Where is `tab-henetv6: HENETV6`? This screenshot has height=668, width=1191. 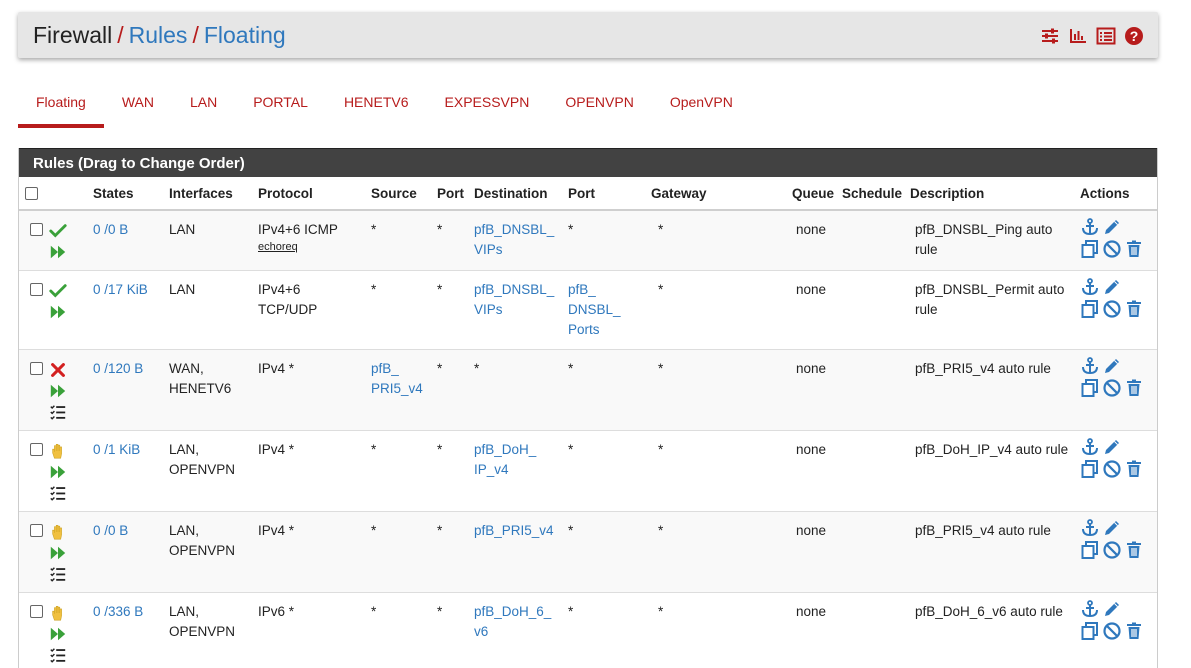
tab-henetv6: HENETV6 is located at coordinates (376, 107).